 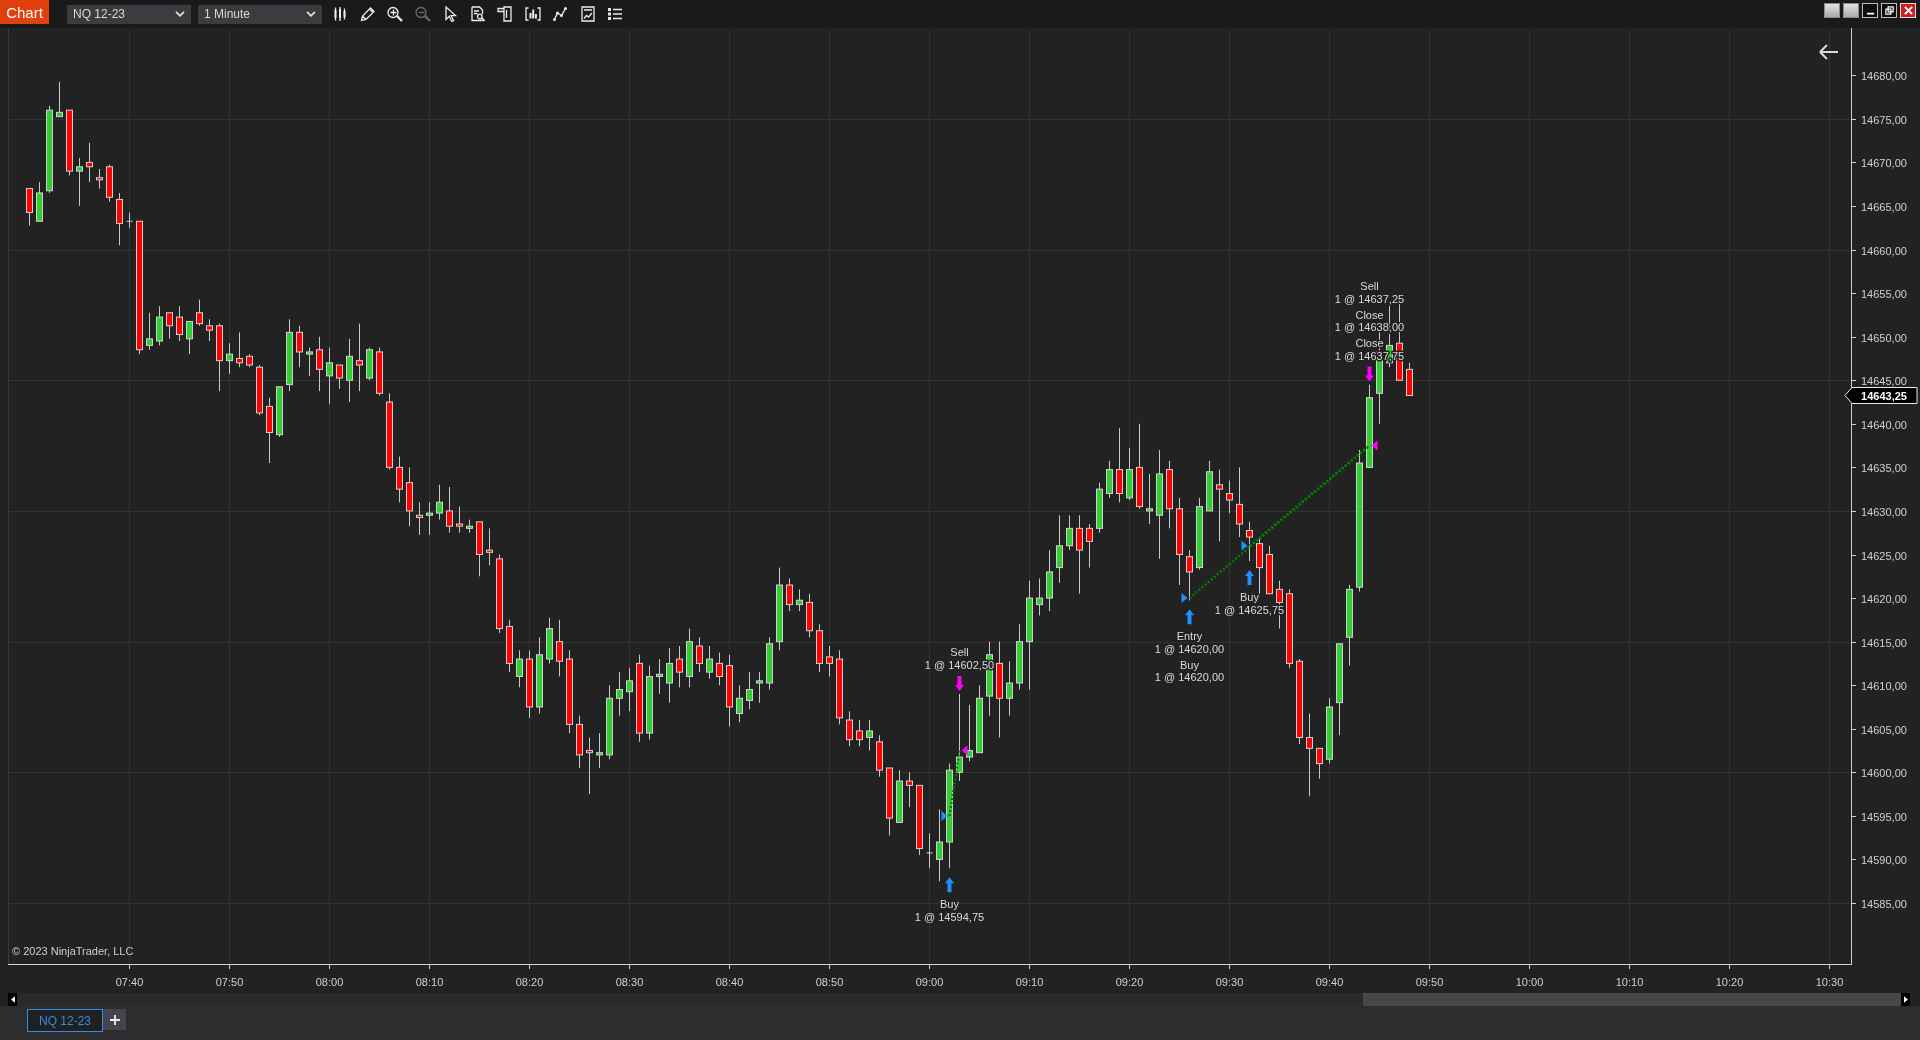 I want to click on price-label: 14625,00, so click(x=1884, y=555).